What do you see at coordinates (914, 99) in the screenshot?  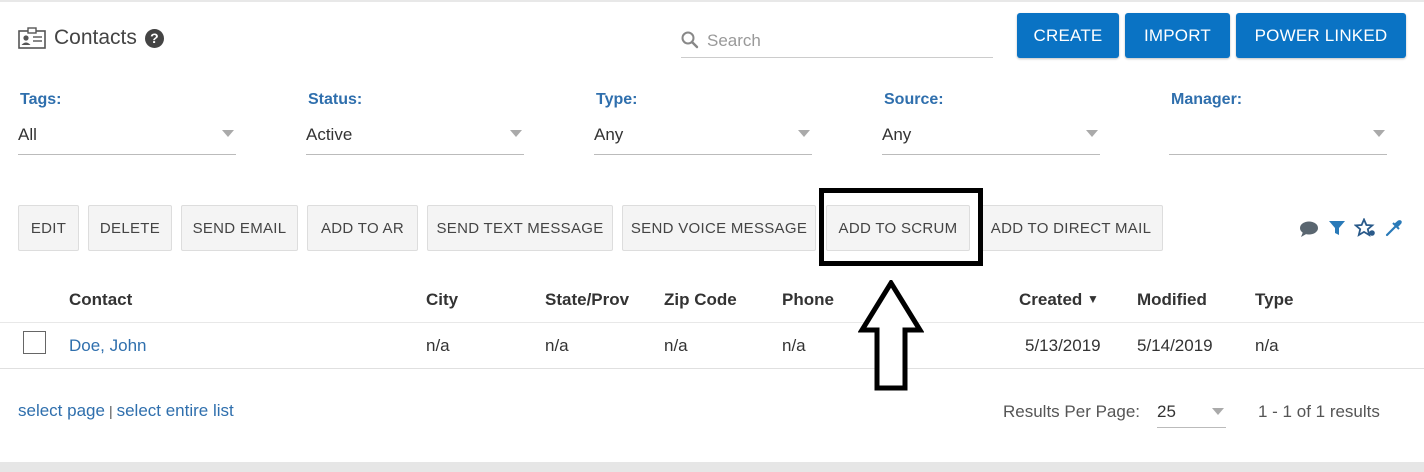 I see `filter-label-source: Source:` at bounding box center [914, 99].